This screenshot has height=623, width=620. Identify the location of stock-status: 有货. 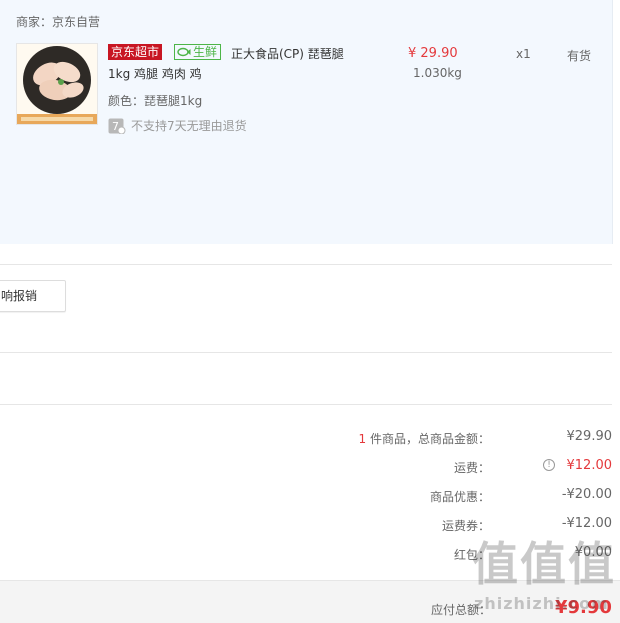
(579, 56).